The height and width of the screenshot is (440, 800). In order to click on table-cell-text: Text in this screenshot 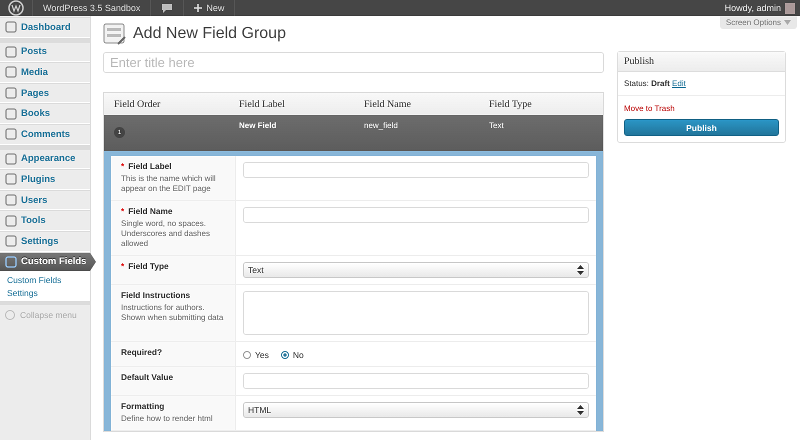, I will do `click(497, 125)`.